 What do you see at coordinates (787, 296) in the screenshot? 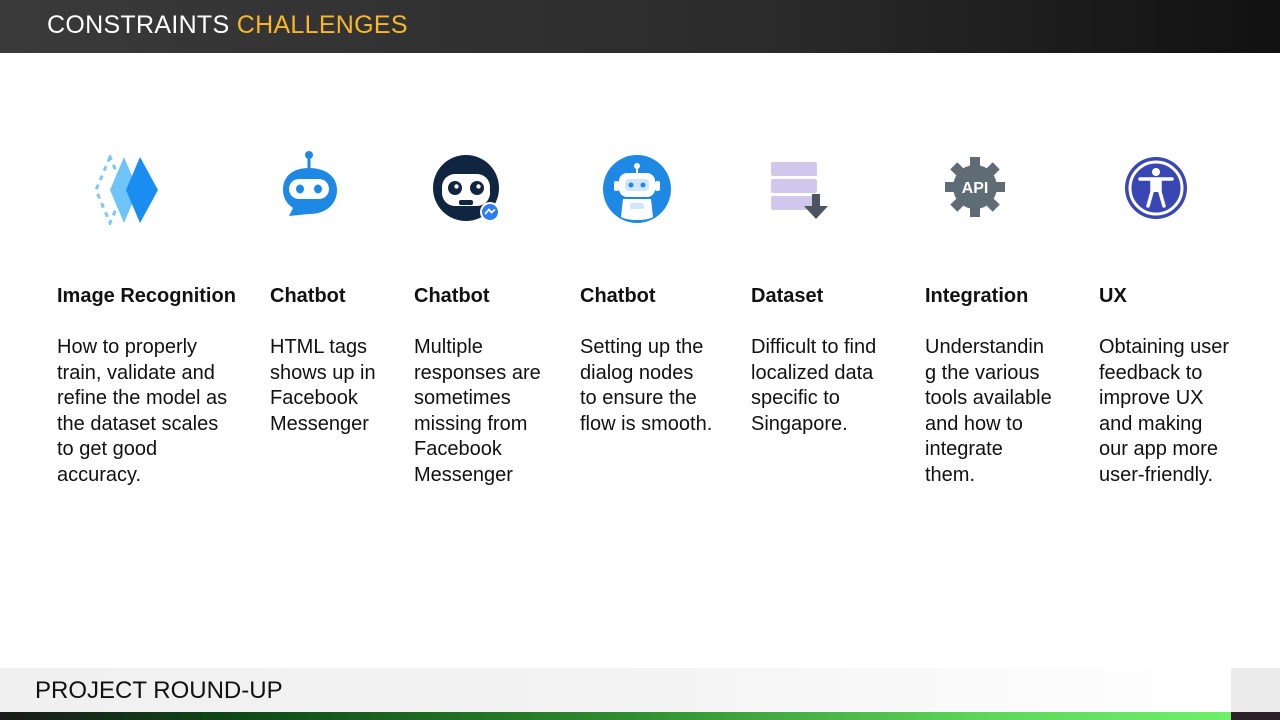
I see `column-title: Dataset` at bounding box center [787, 296].